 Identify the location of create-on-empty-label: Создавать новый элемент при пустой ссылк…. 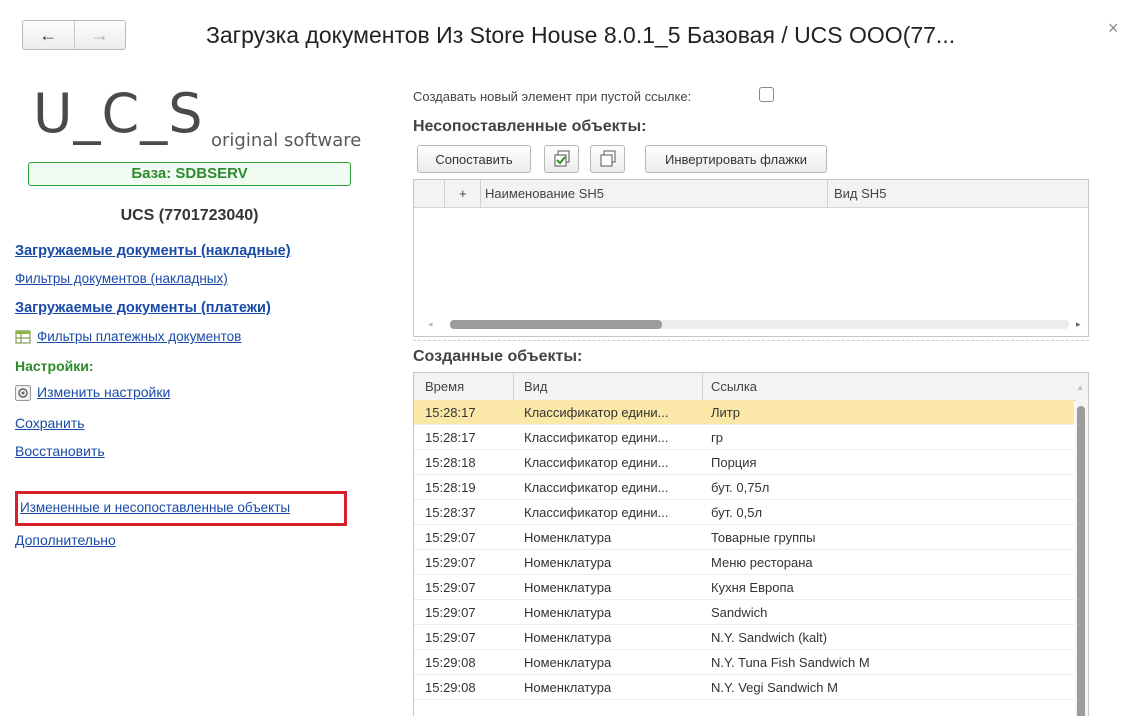
(552, 96).